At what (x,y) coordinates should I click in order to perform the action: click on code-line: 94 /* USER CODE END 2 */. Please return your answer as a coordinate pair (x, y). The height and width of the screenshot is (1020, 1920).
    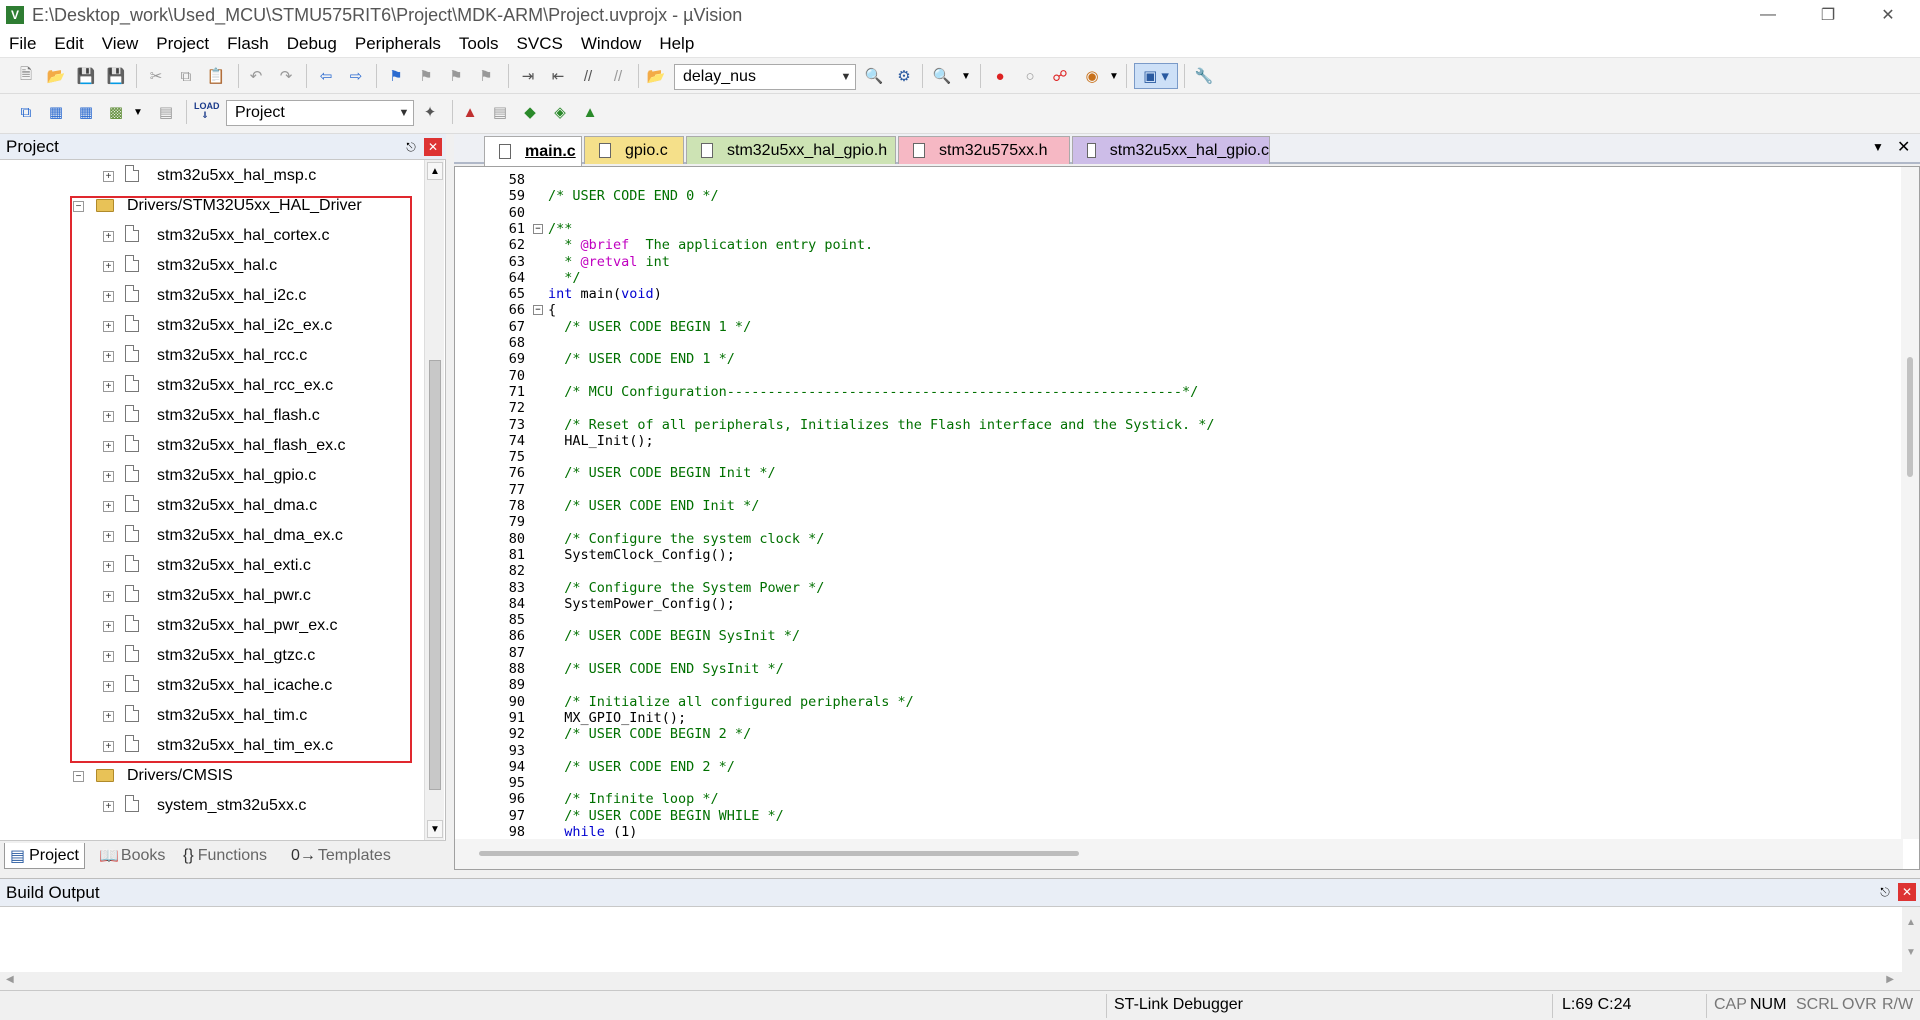
    Looking at the image, I should click on (1175, 767).